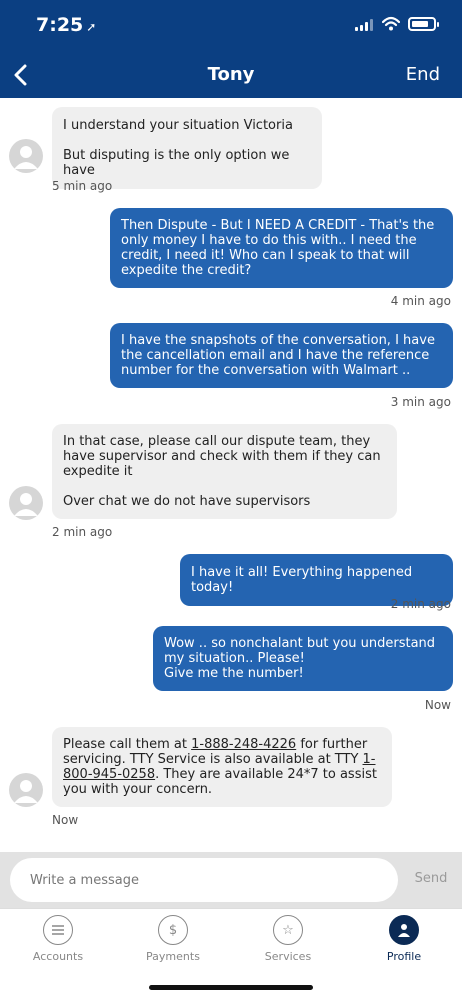  What do you see at coordinates (288, 930) in the screenshot?
I see `star-icon: ☆` at bounding box center [288, 930].